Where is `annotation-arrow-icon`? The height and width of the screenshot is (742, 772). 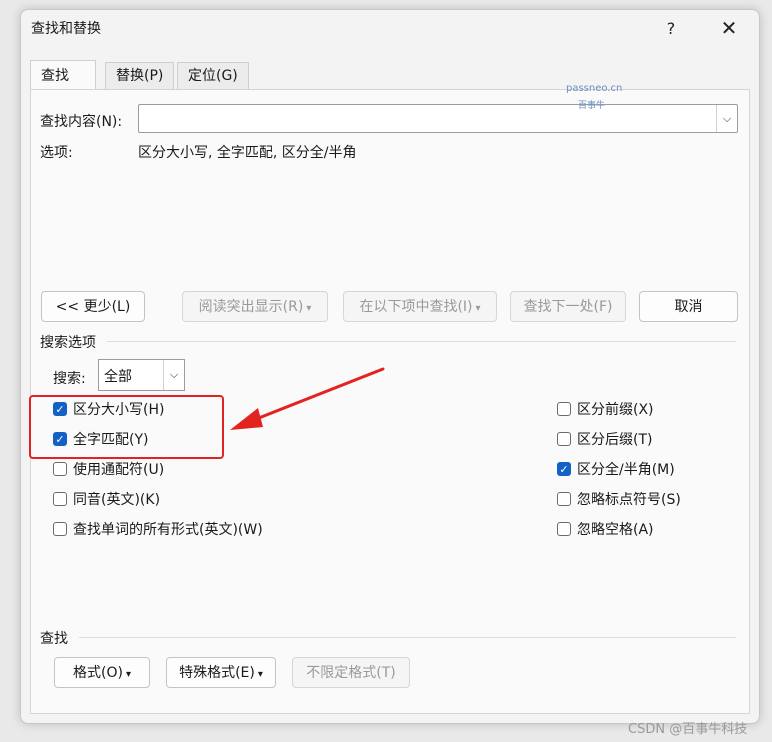
annotation-arrow-icon is located at coordinates (307, 398).